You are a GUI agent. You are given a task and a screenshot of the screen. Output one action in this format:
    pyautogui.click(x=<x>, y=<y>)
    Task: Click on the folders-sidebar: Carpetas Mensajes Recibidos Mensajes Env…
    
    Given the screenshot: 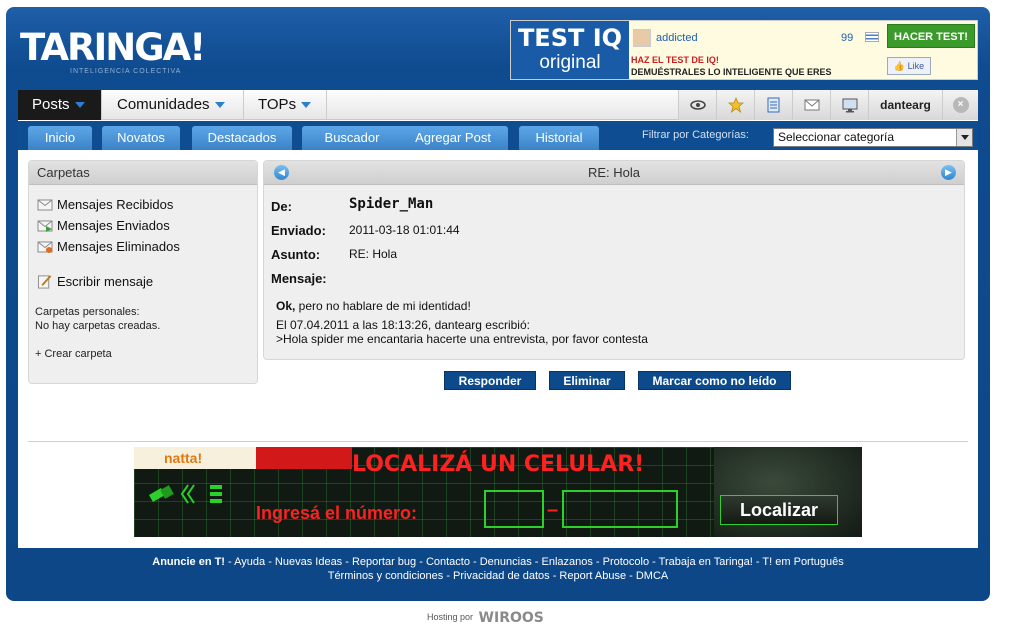 What is the action you would take?
    pyautogui.click(x=143, y=272)
    